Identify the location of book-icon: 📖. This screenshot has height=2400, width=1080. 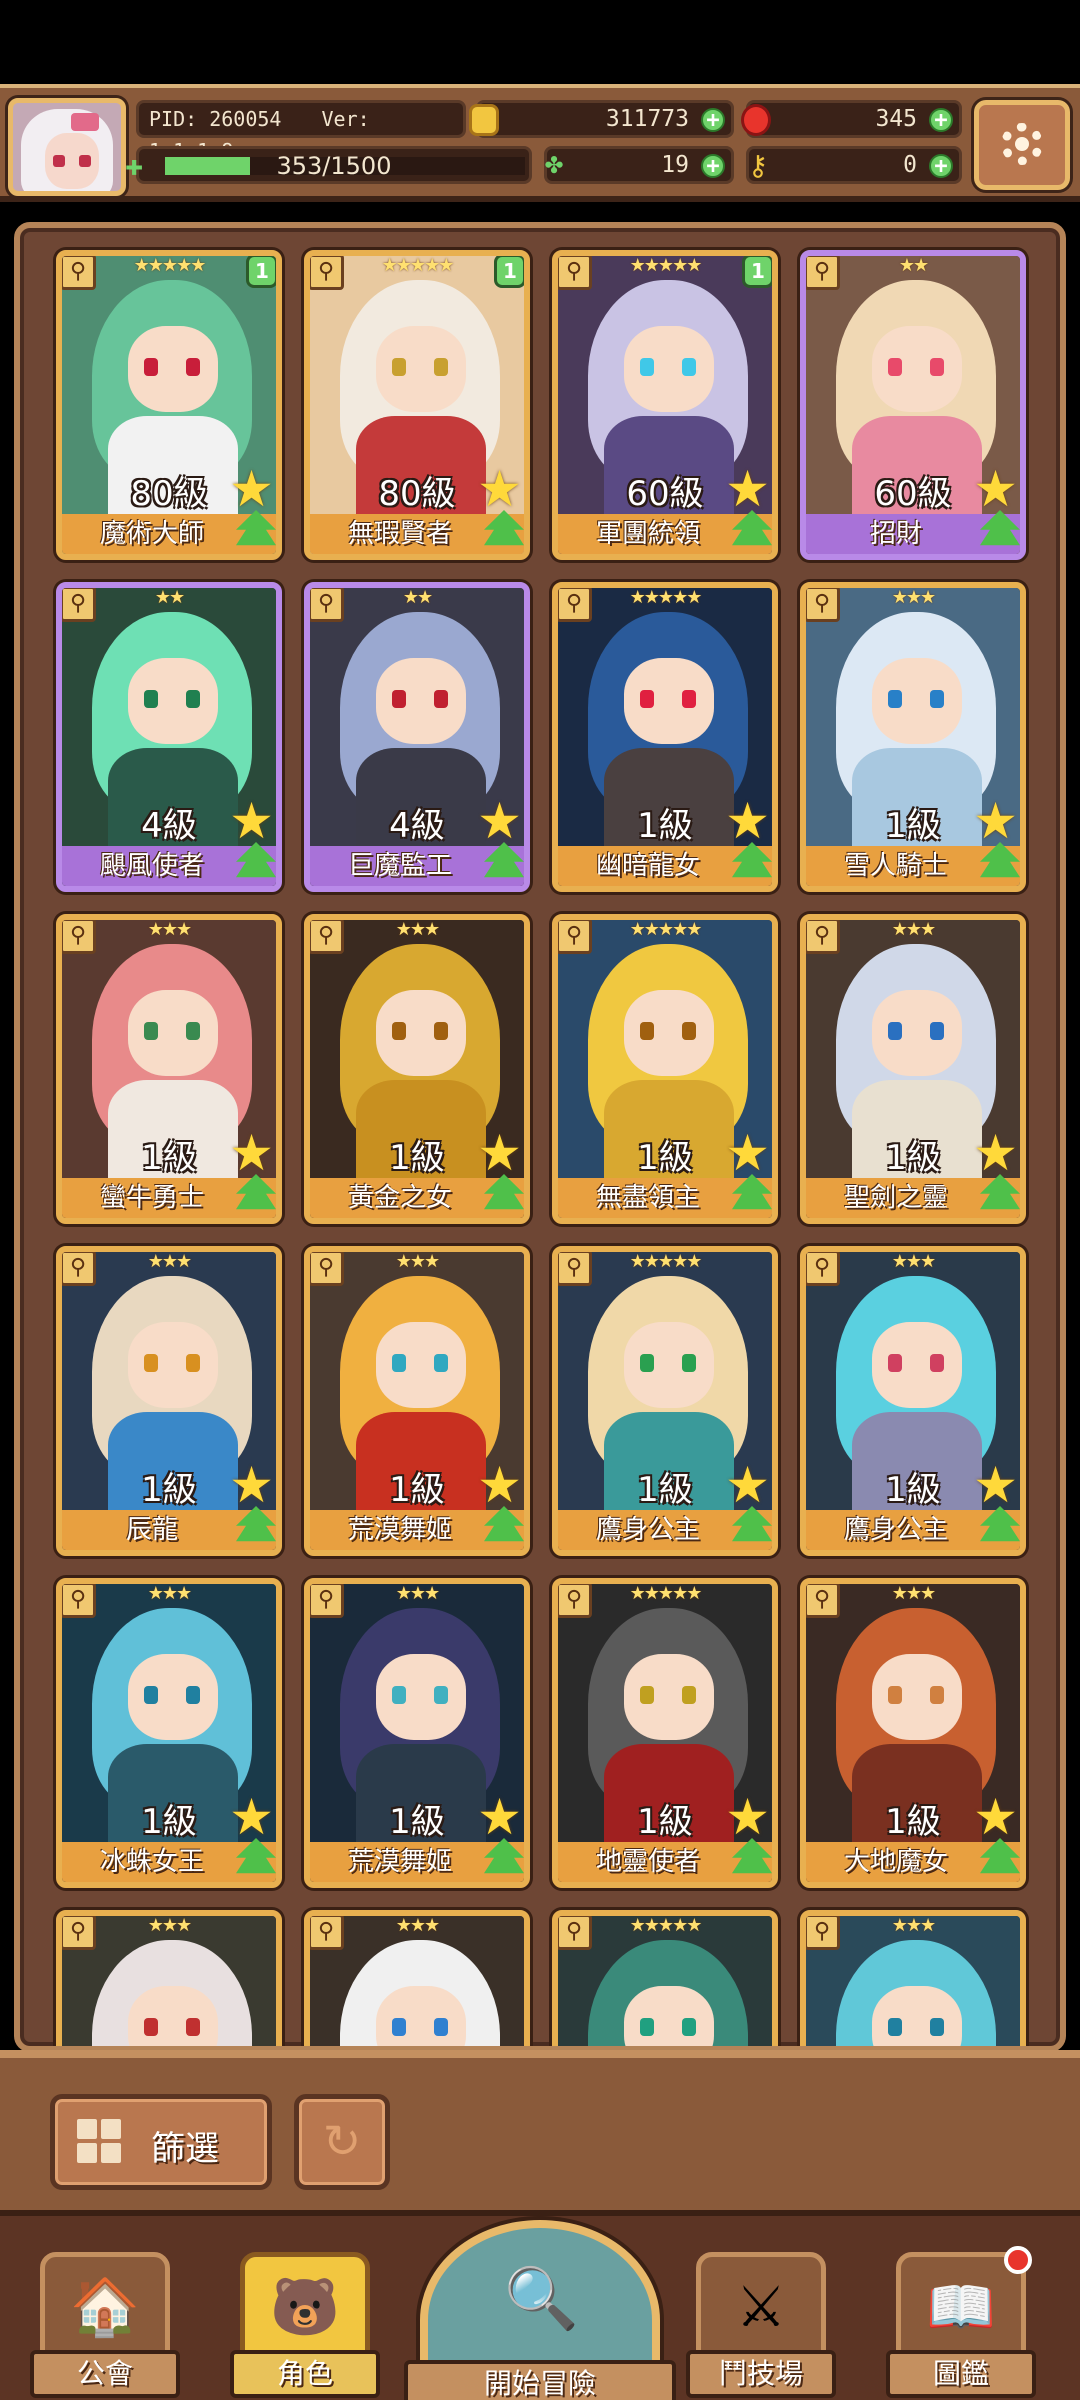
(961, 2307).